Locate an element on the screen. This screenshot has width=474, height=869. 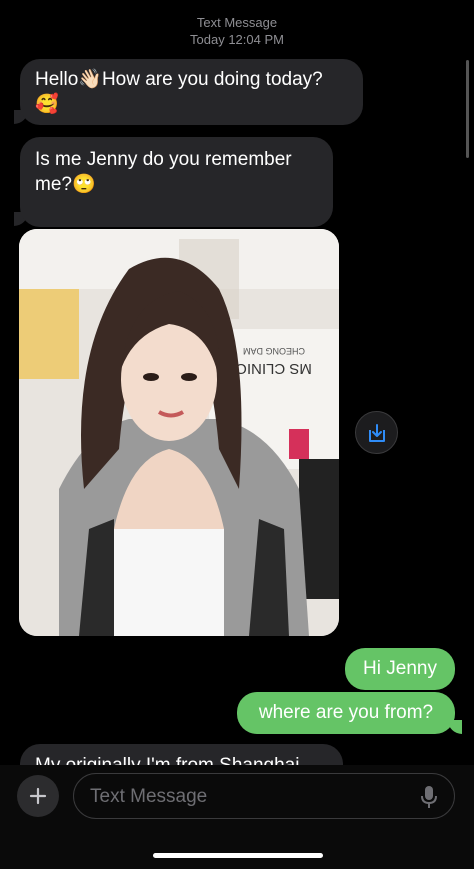
message-text: Is me Jenny do you remember is located at coordinates (163, 159).